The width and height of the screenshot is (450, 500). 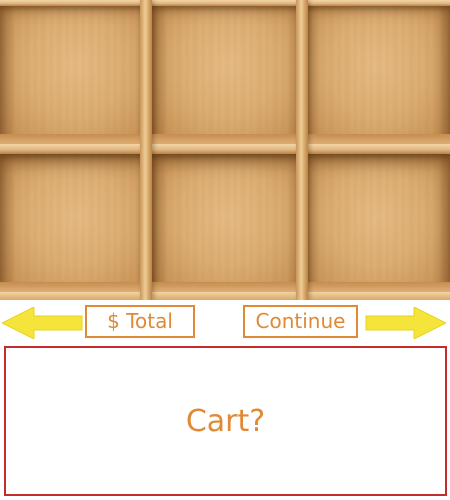 I want to click on shelf-divider-left, so click(x=146, y=150).